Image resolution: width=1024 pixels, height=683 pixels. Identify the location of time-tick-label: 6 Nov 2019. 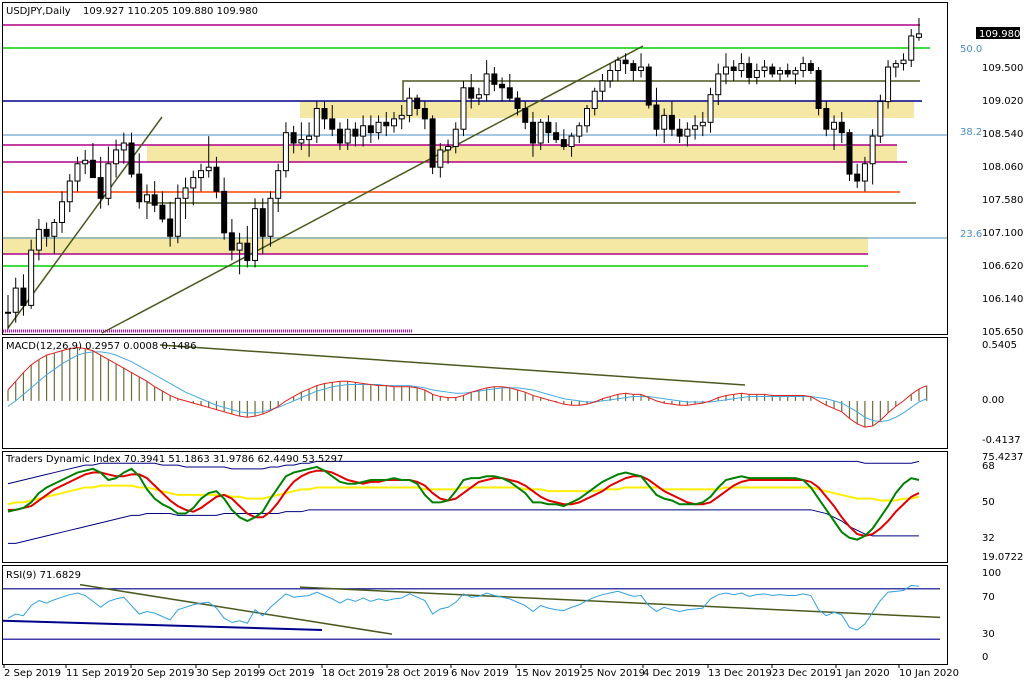
(480, 673).